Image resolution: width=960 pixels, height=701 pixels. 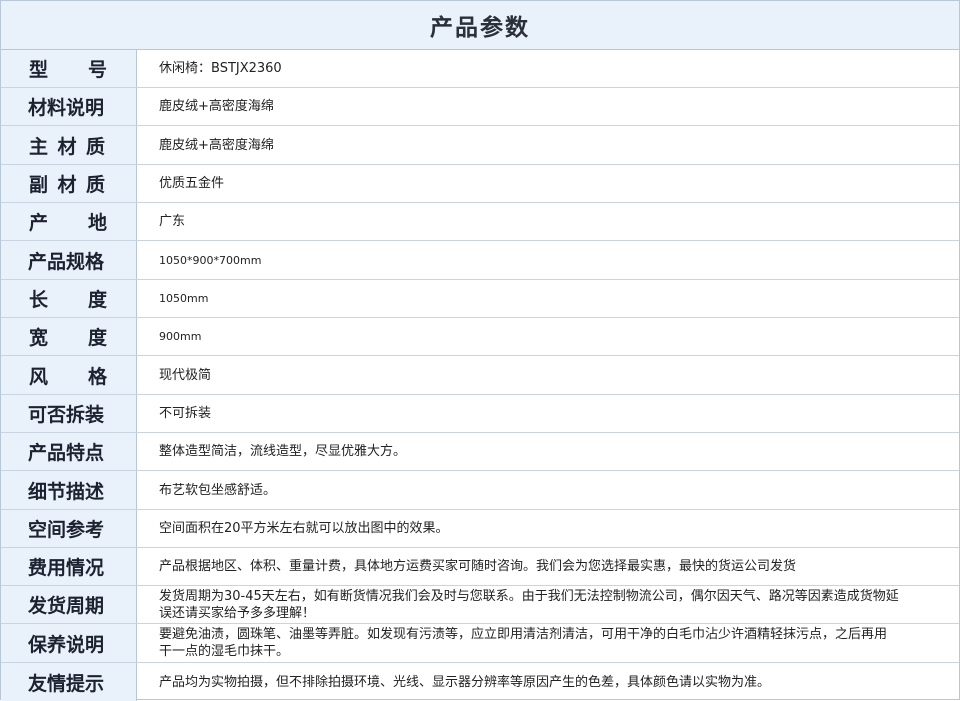 I want to click on row-value: 1050mm, so click(x=548, y=298).